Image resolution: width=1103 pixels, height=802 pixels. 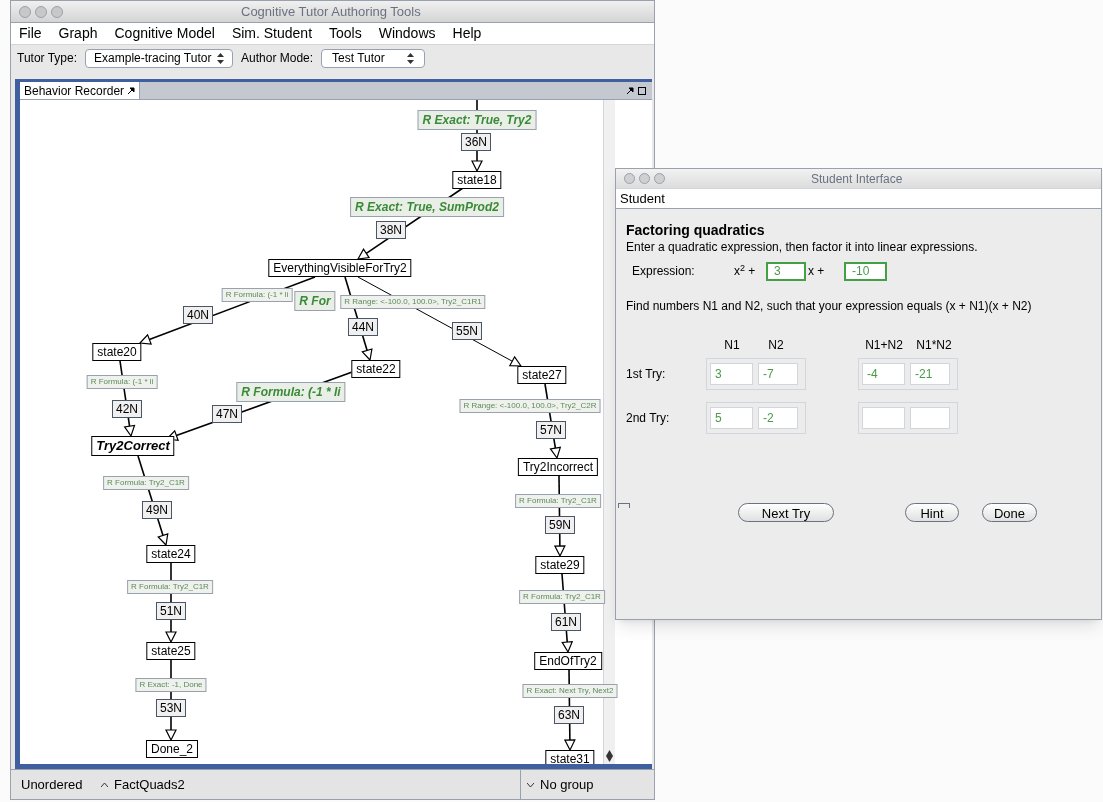 I want to click on expression-term: x +, so click(x=816, y=271).